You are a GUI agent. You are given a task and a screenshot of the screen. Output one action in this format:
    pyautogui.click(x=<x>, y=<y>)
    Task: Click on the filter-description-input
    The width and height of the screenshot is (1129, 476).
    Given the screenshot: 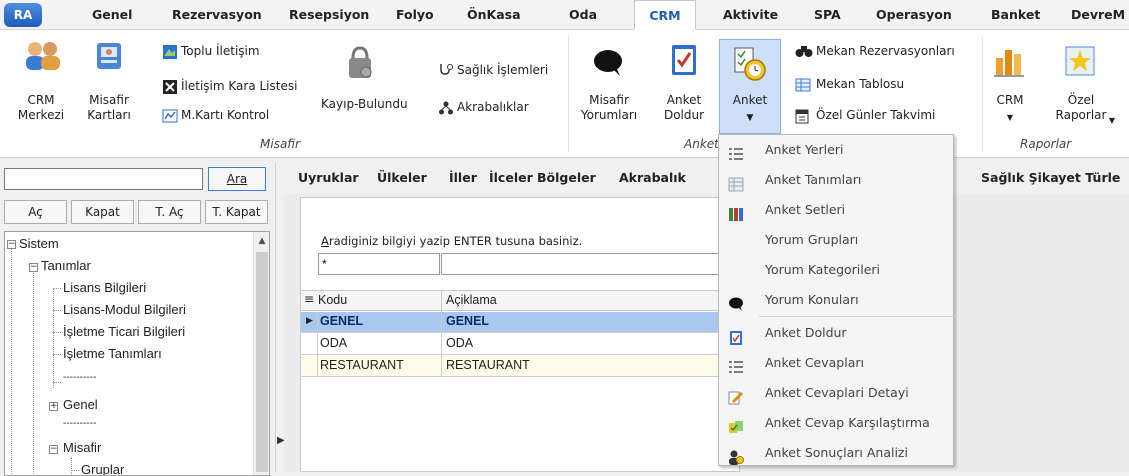 What is the action you would take?
    pyautogui.click(x=591, y=264)
    